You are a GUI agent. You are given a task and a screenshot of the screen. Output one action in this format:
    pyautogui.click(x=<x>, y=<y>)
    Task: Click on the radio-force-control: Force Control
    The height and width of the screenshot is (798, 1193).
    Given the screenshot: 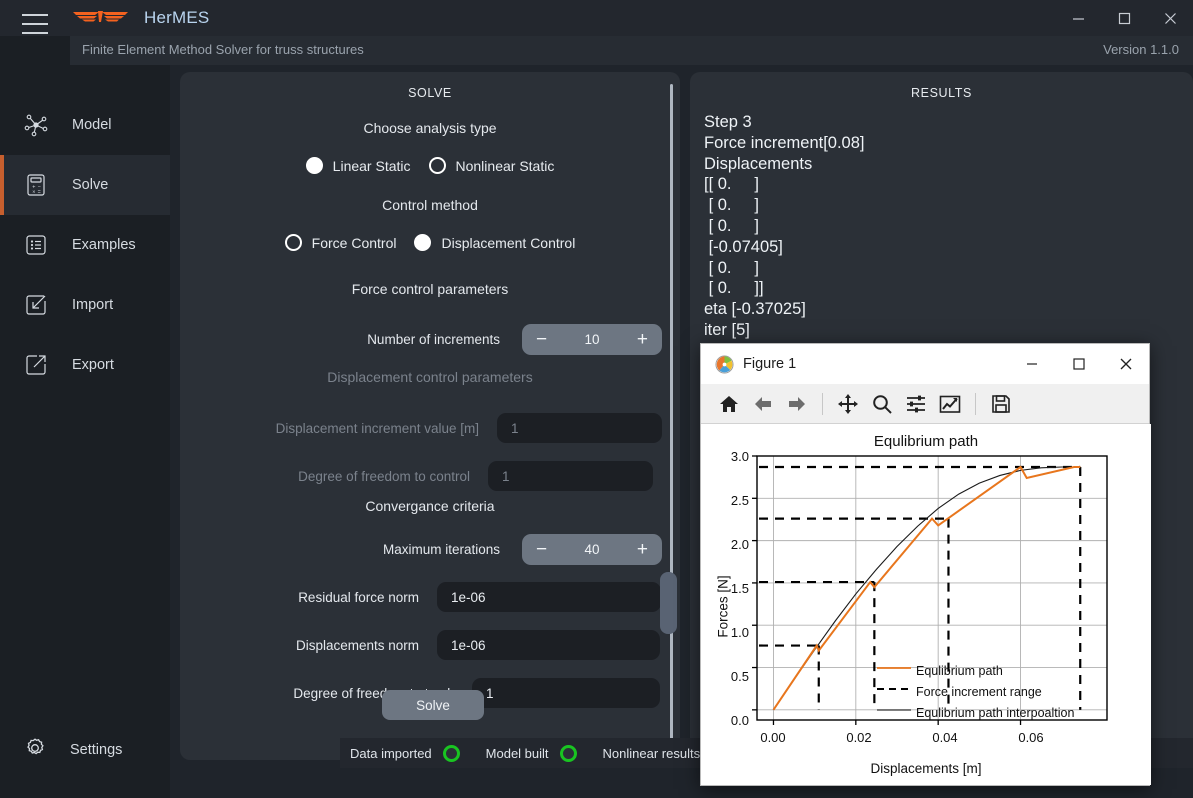 What is the action you would take?
    pyautogui.click(x=340, y=242)
    